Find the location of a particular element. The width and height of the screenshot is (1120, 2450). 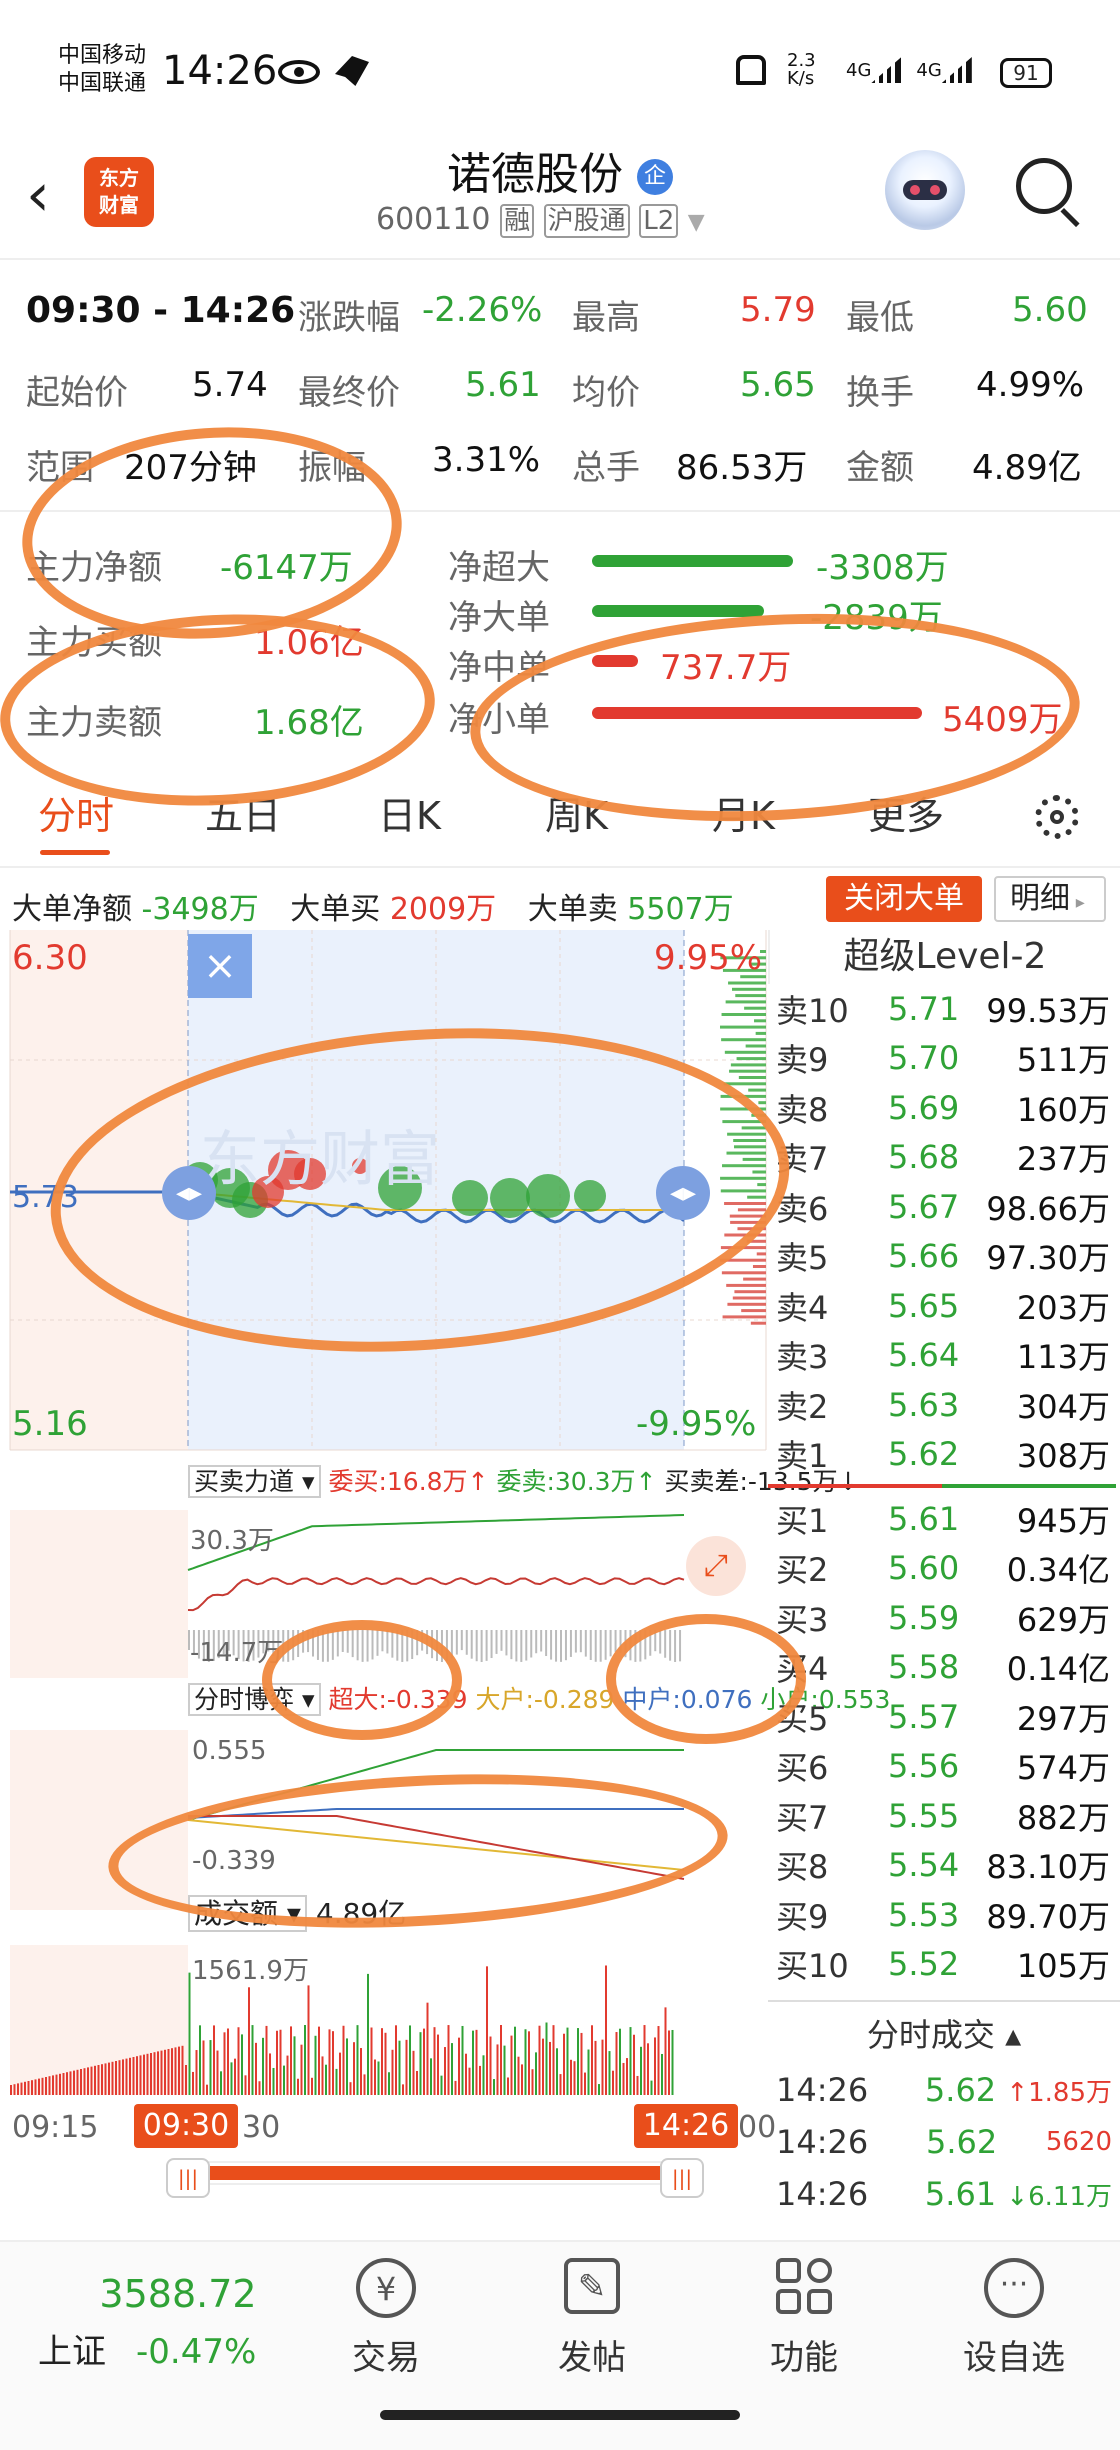

bid-ask-dropdown: 买卖力道 ▾ is located at coordinates (254, 1481).